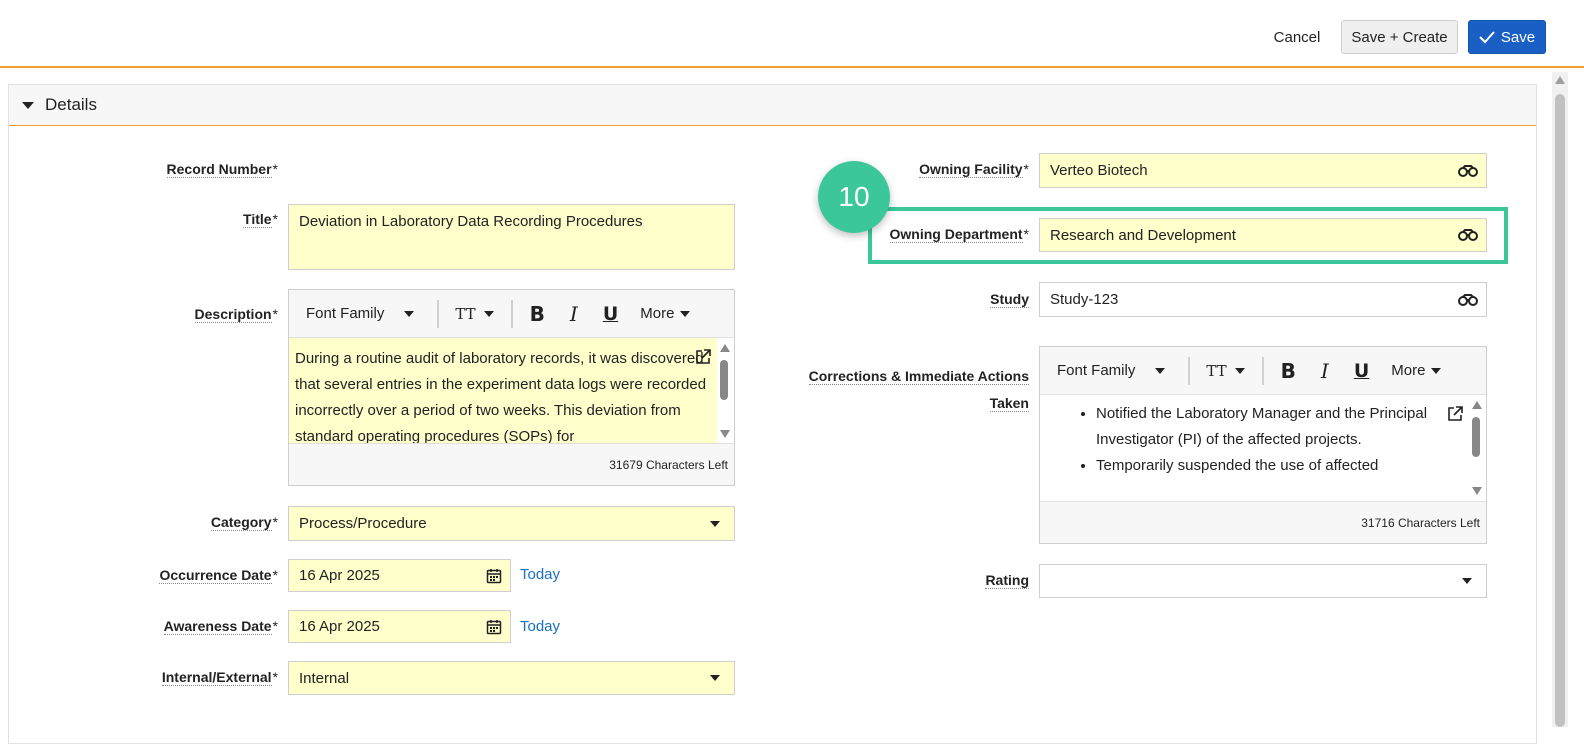 The height and width of the screenshot is (744, 1584). What do you see at coordinates (772, 105) in the screenshot?
I see `details-section-header: Details` at bounding box center [772, 105].